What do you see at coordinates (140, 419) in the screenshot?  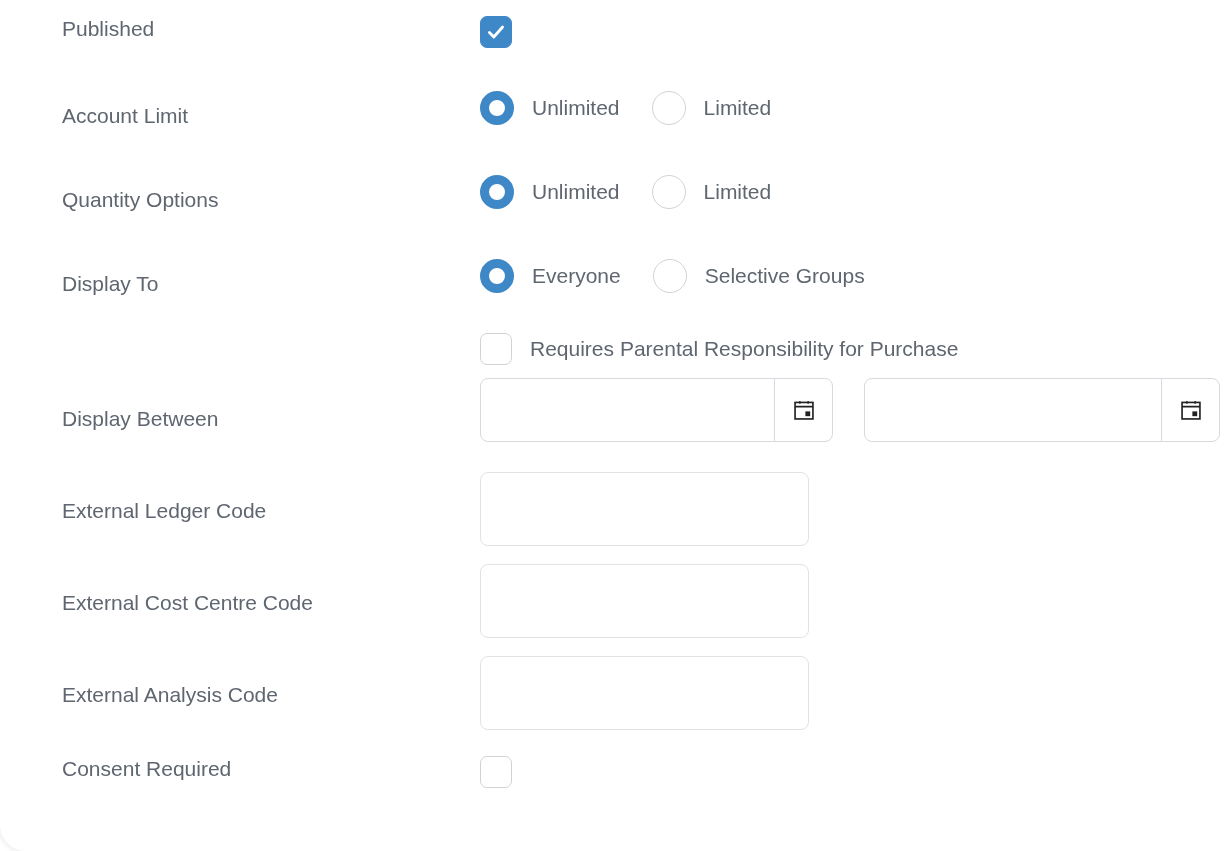 I see `field-label: Display Between` at bounding box center [140, 419].